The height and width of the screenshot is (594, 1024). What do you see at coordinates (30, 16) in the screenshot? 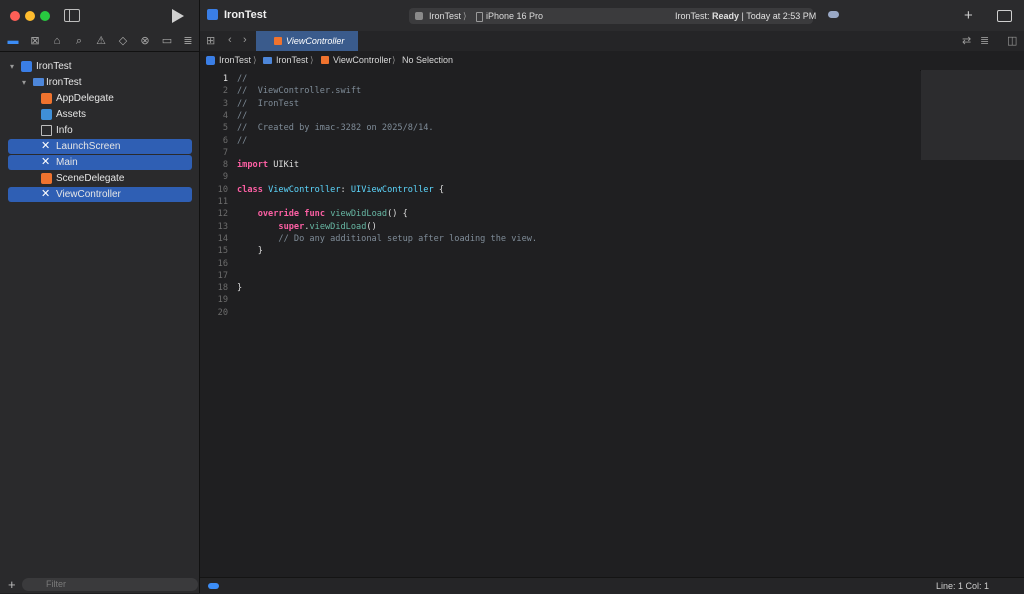
I see `minimize-window-button` at bounding box center [30, 16].